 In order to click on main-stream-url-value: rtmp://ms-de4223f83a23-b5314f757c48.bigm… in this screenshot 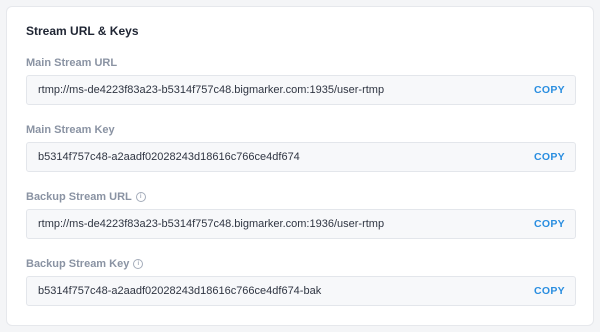, I will do `click(211, 90)`.